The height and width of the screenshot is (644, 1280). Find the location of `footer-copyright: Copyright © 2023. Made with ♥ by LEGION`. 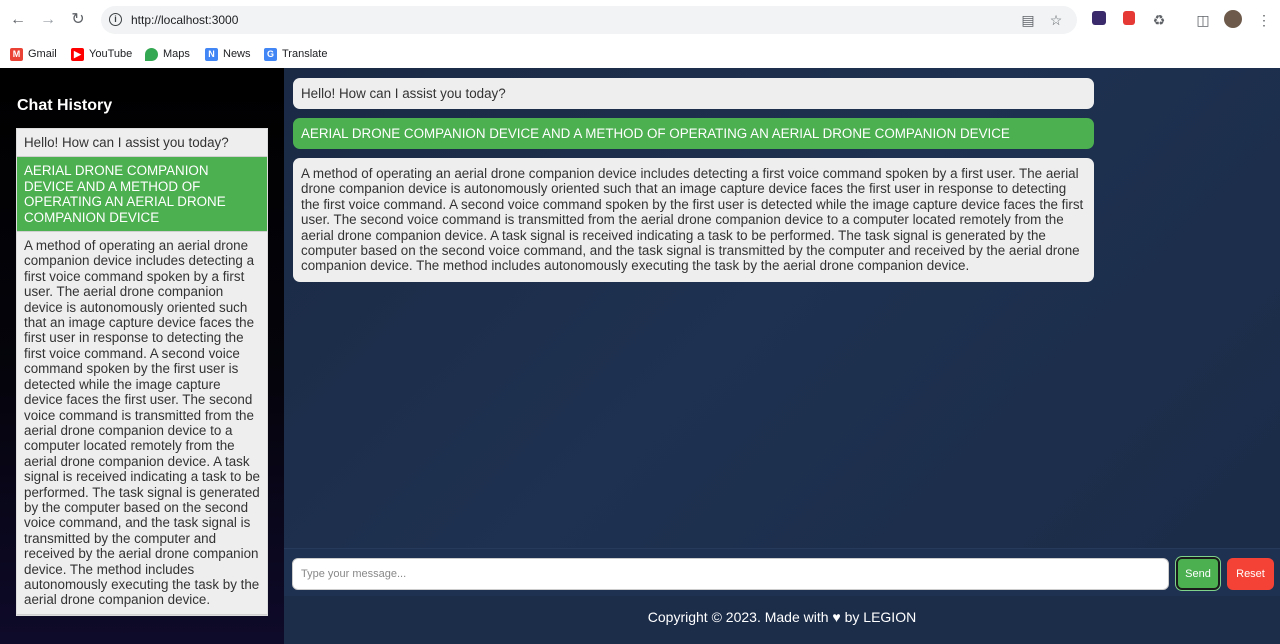

footer-copyright: Copyright © 2023. Made with ♥ by LEGION is located at coordinates (782, 620).